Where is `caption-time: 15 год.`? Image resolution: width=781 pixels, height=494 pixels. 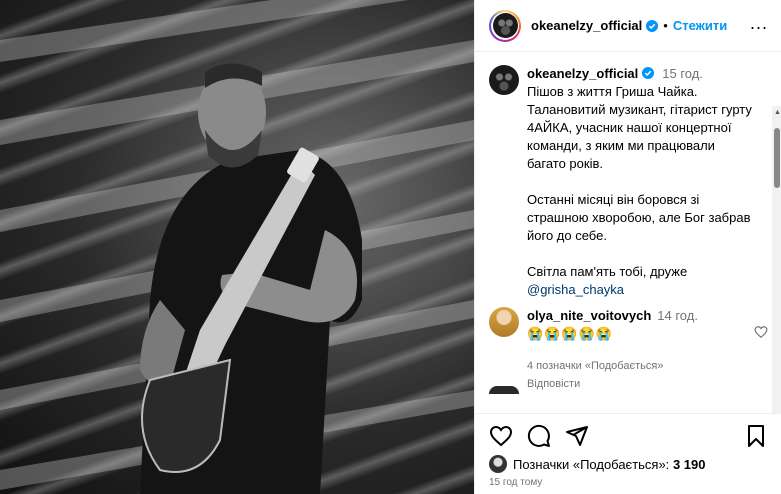
caption-time: 15 год. is located at coordinates (682, 73).